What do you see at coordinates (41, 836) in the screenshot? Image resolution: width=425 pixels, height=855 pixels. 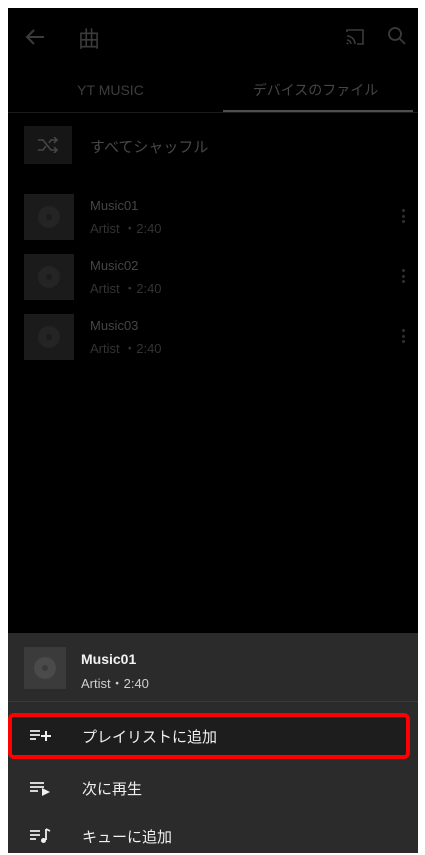 I see `add-to-queue-icon` at bounding box center [41, 836].